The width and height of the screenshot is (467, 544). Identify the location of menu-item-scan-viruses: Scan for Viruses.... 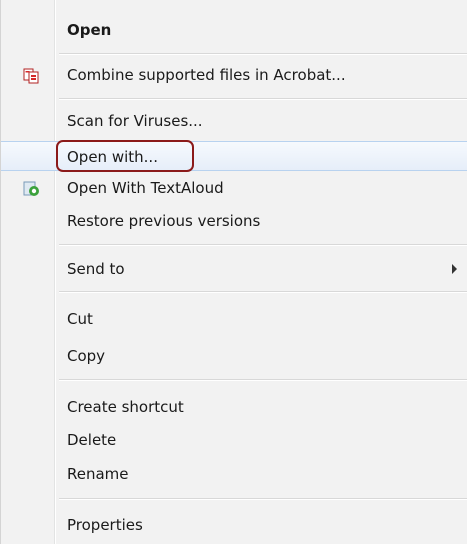
(234, 121).